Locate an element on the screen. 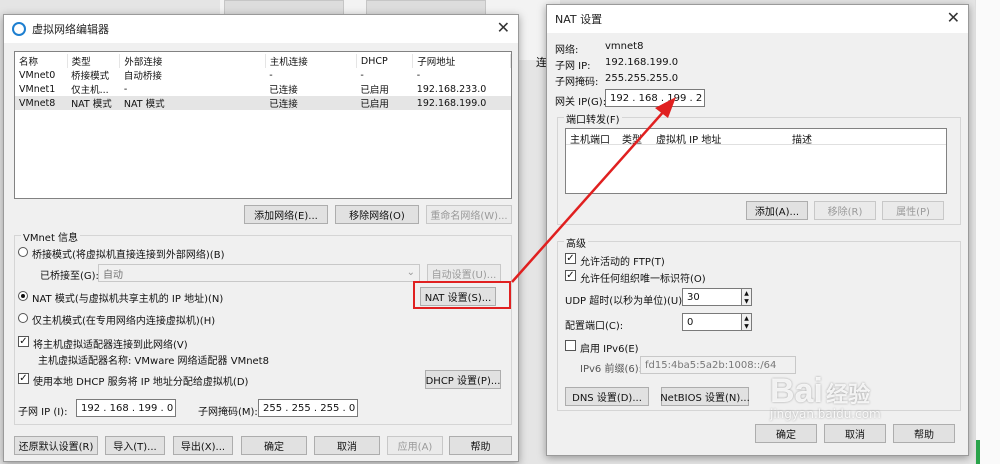  table-cell: VMnet1 is located at coordinates (37, 89).